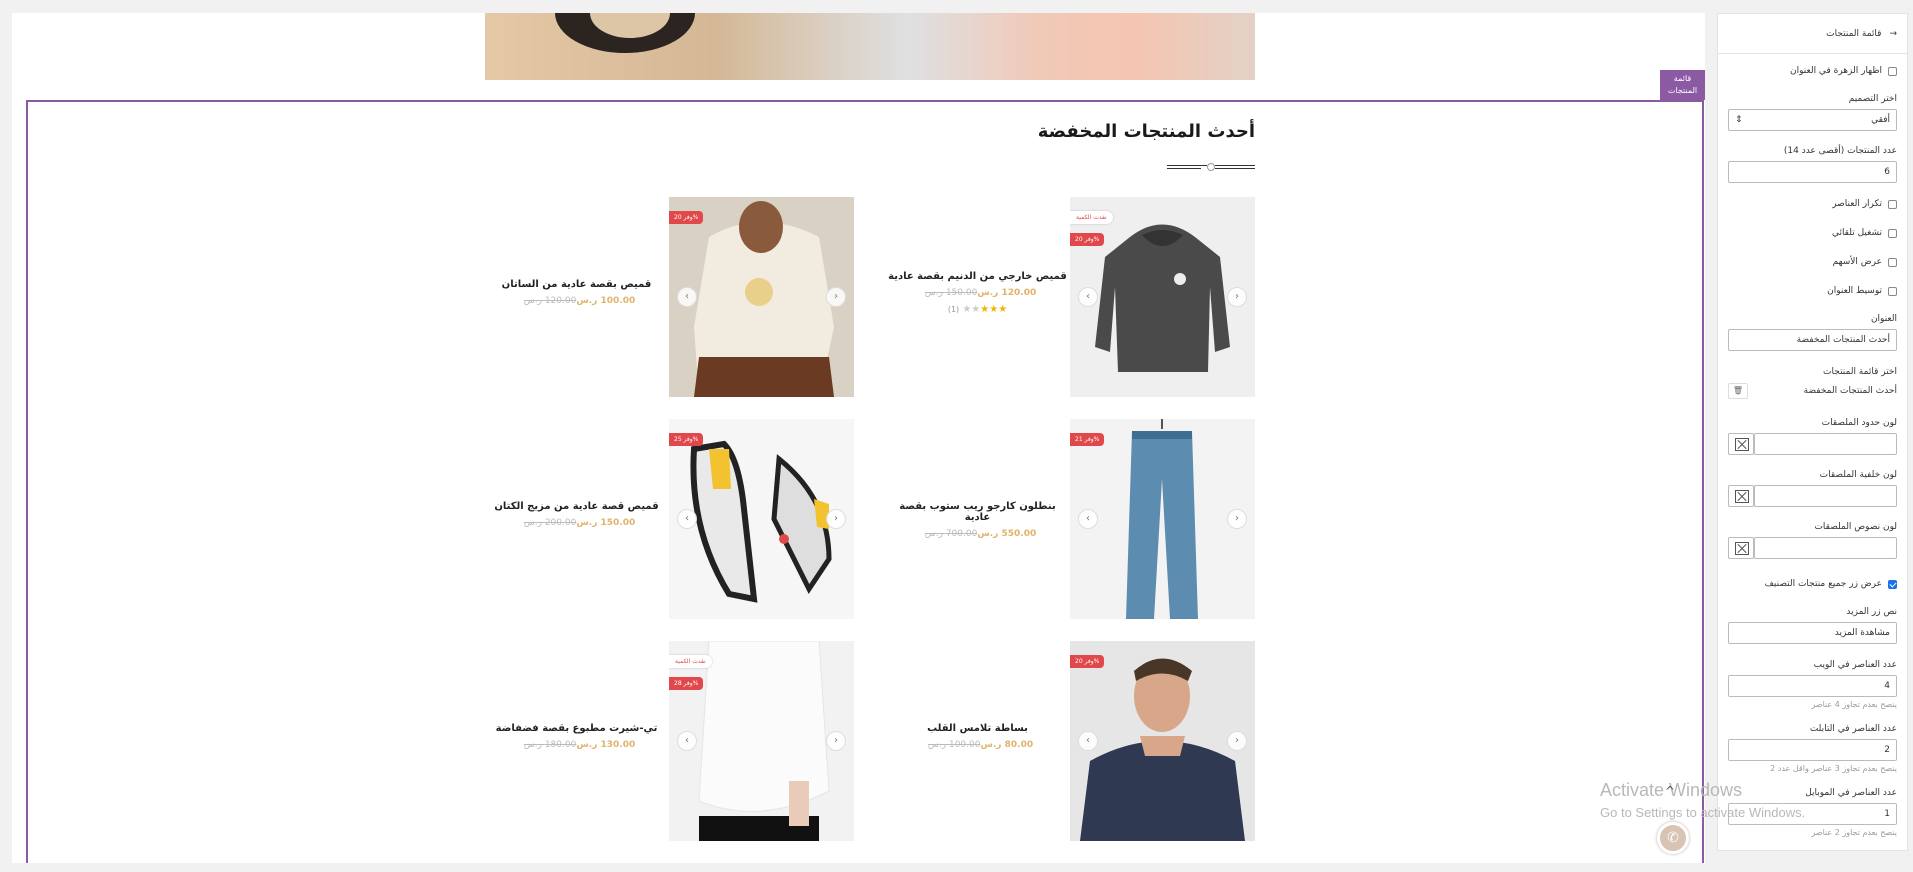 The height and width of the screenshot is (872, 1913). Describe the element at coordinates (1853, 34) in the screenshot. I see `panel-back-label: قائمة المنتجات` at that location.